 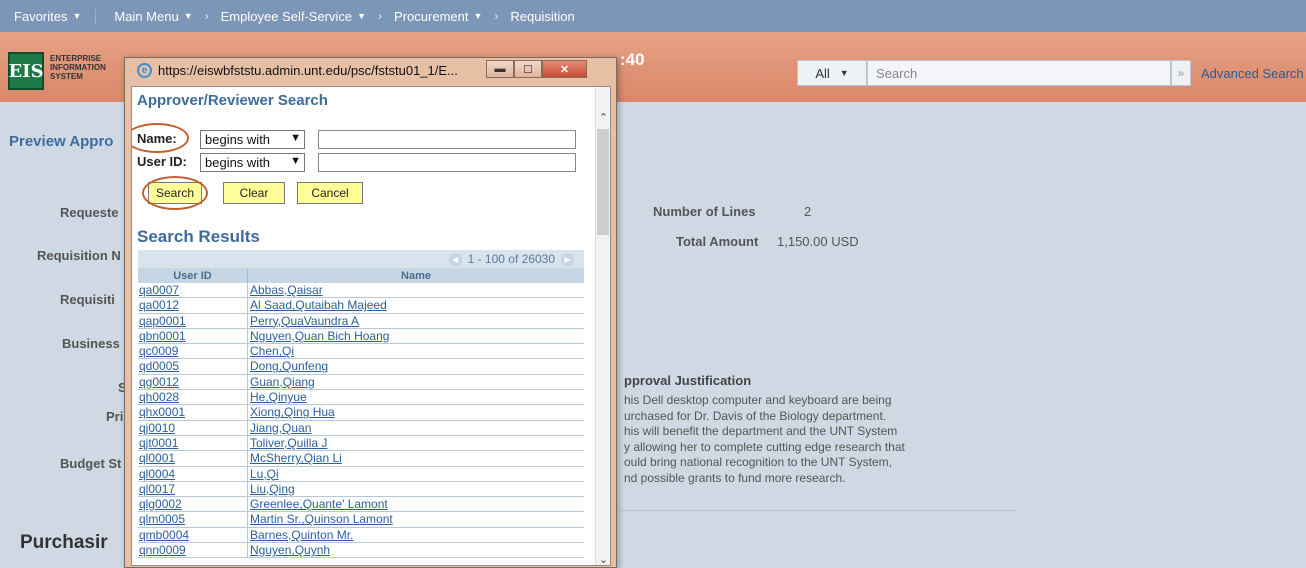 What do you see at coordinates (416, 535) in the screenshot?
I see `name-link: Barnes,Quinton Mr.` at bounding box center [416, 535].